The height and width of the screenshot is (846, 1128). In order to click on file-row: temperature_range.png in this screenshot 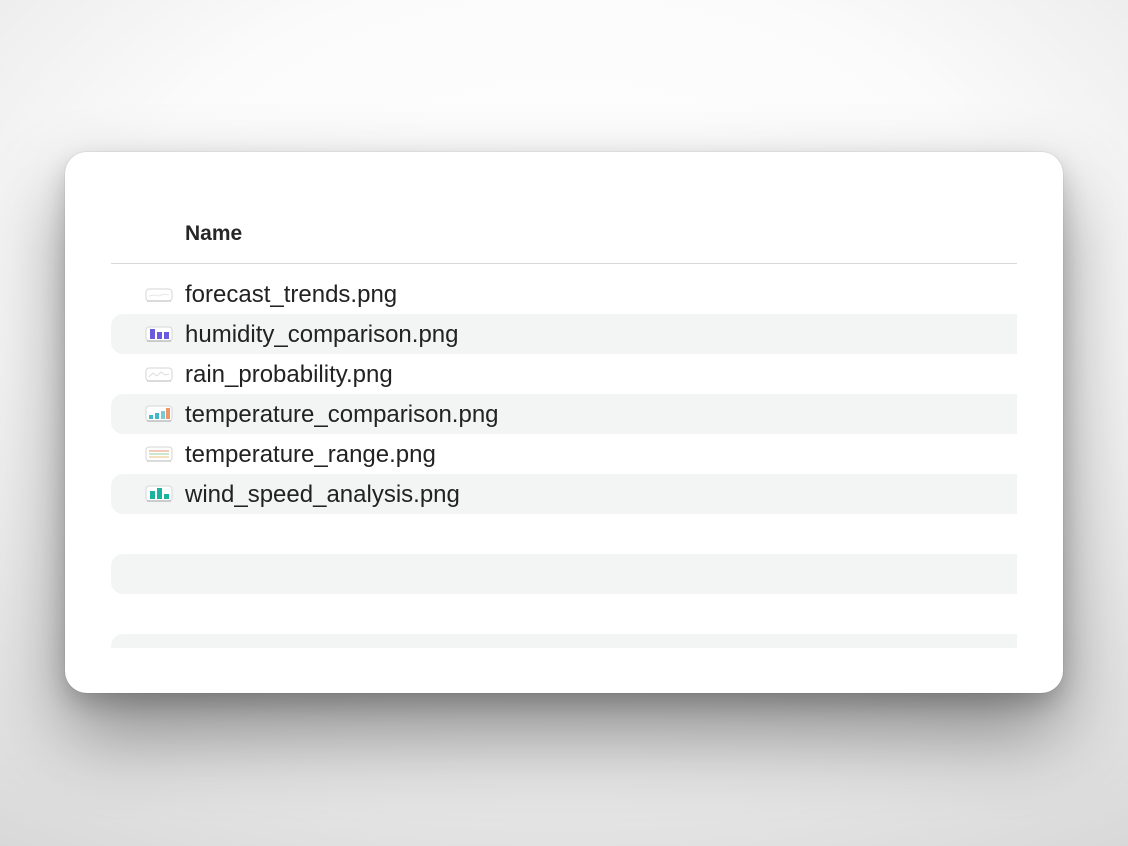, I will do `click(564, 454)`.